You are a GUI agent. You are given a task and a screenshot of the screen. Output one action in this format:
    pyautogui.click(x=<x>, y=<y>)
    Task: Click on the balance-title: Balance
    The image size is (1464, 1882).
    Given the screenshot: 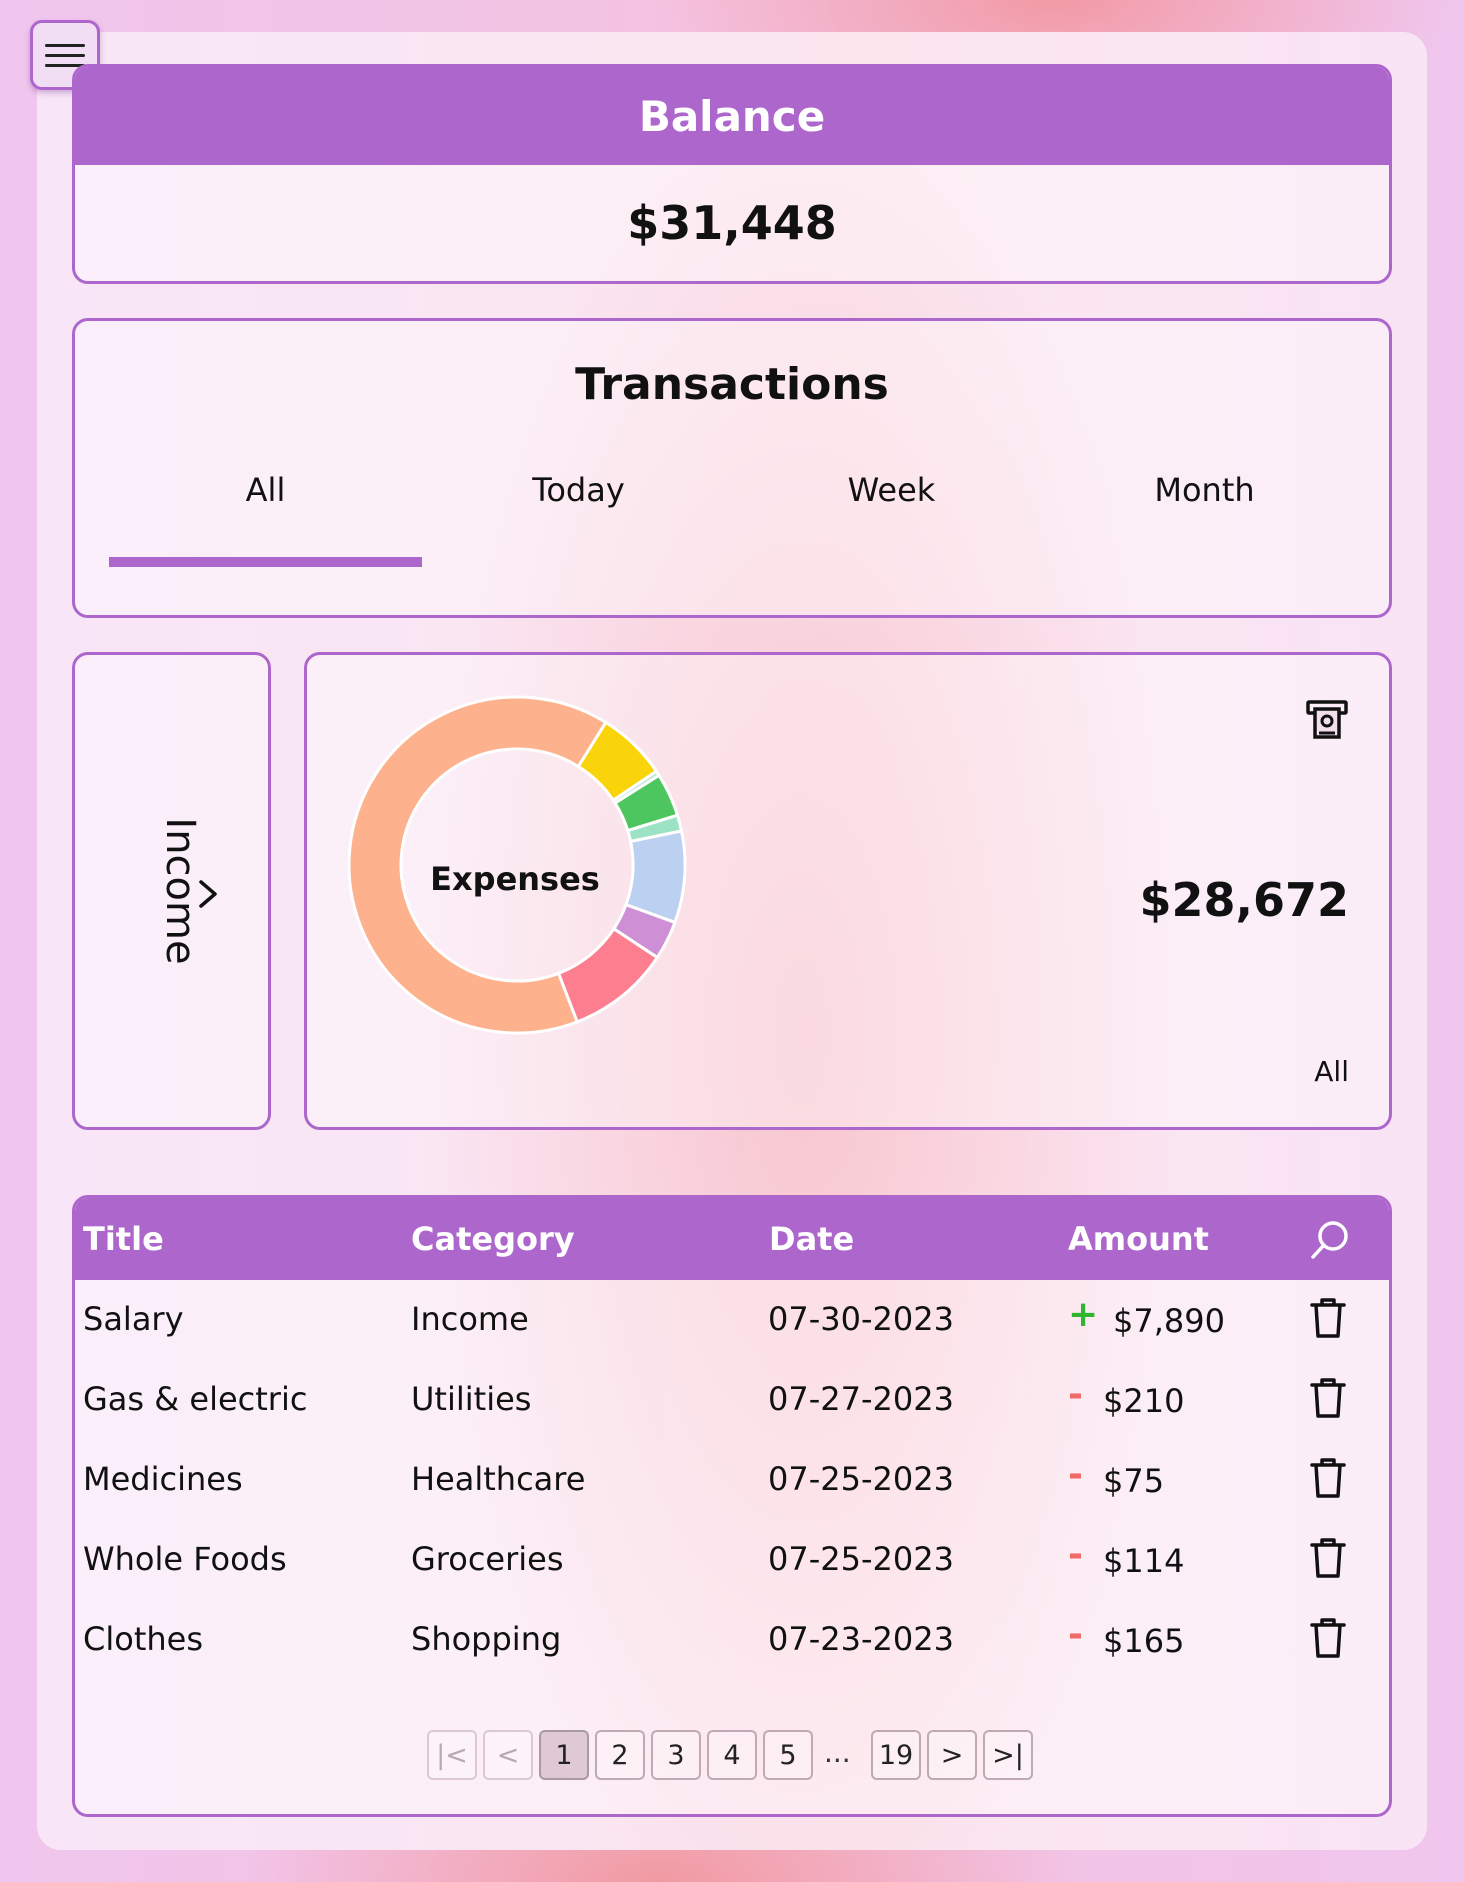 What is the action you would take?
    pyautogui.click(x=732, y=116)
    